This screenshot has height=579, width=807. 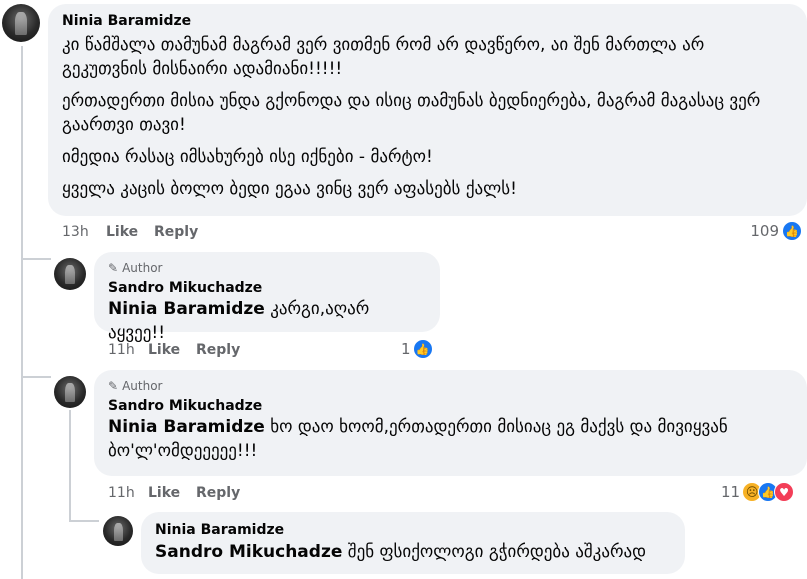 I want to click on comment-body: შენ ფსიქოლოგი გჭირდება აშკარად, so click(x=494, y=552).